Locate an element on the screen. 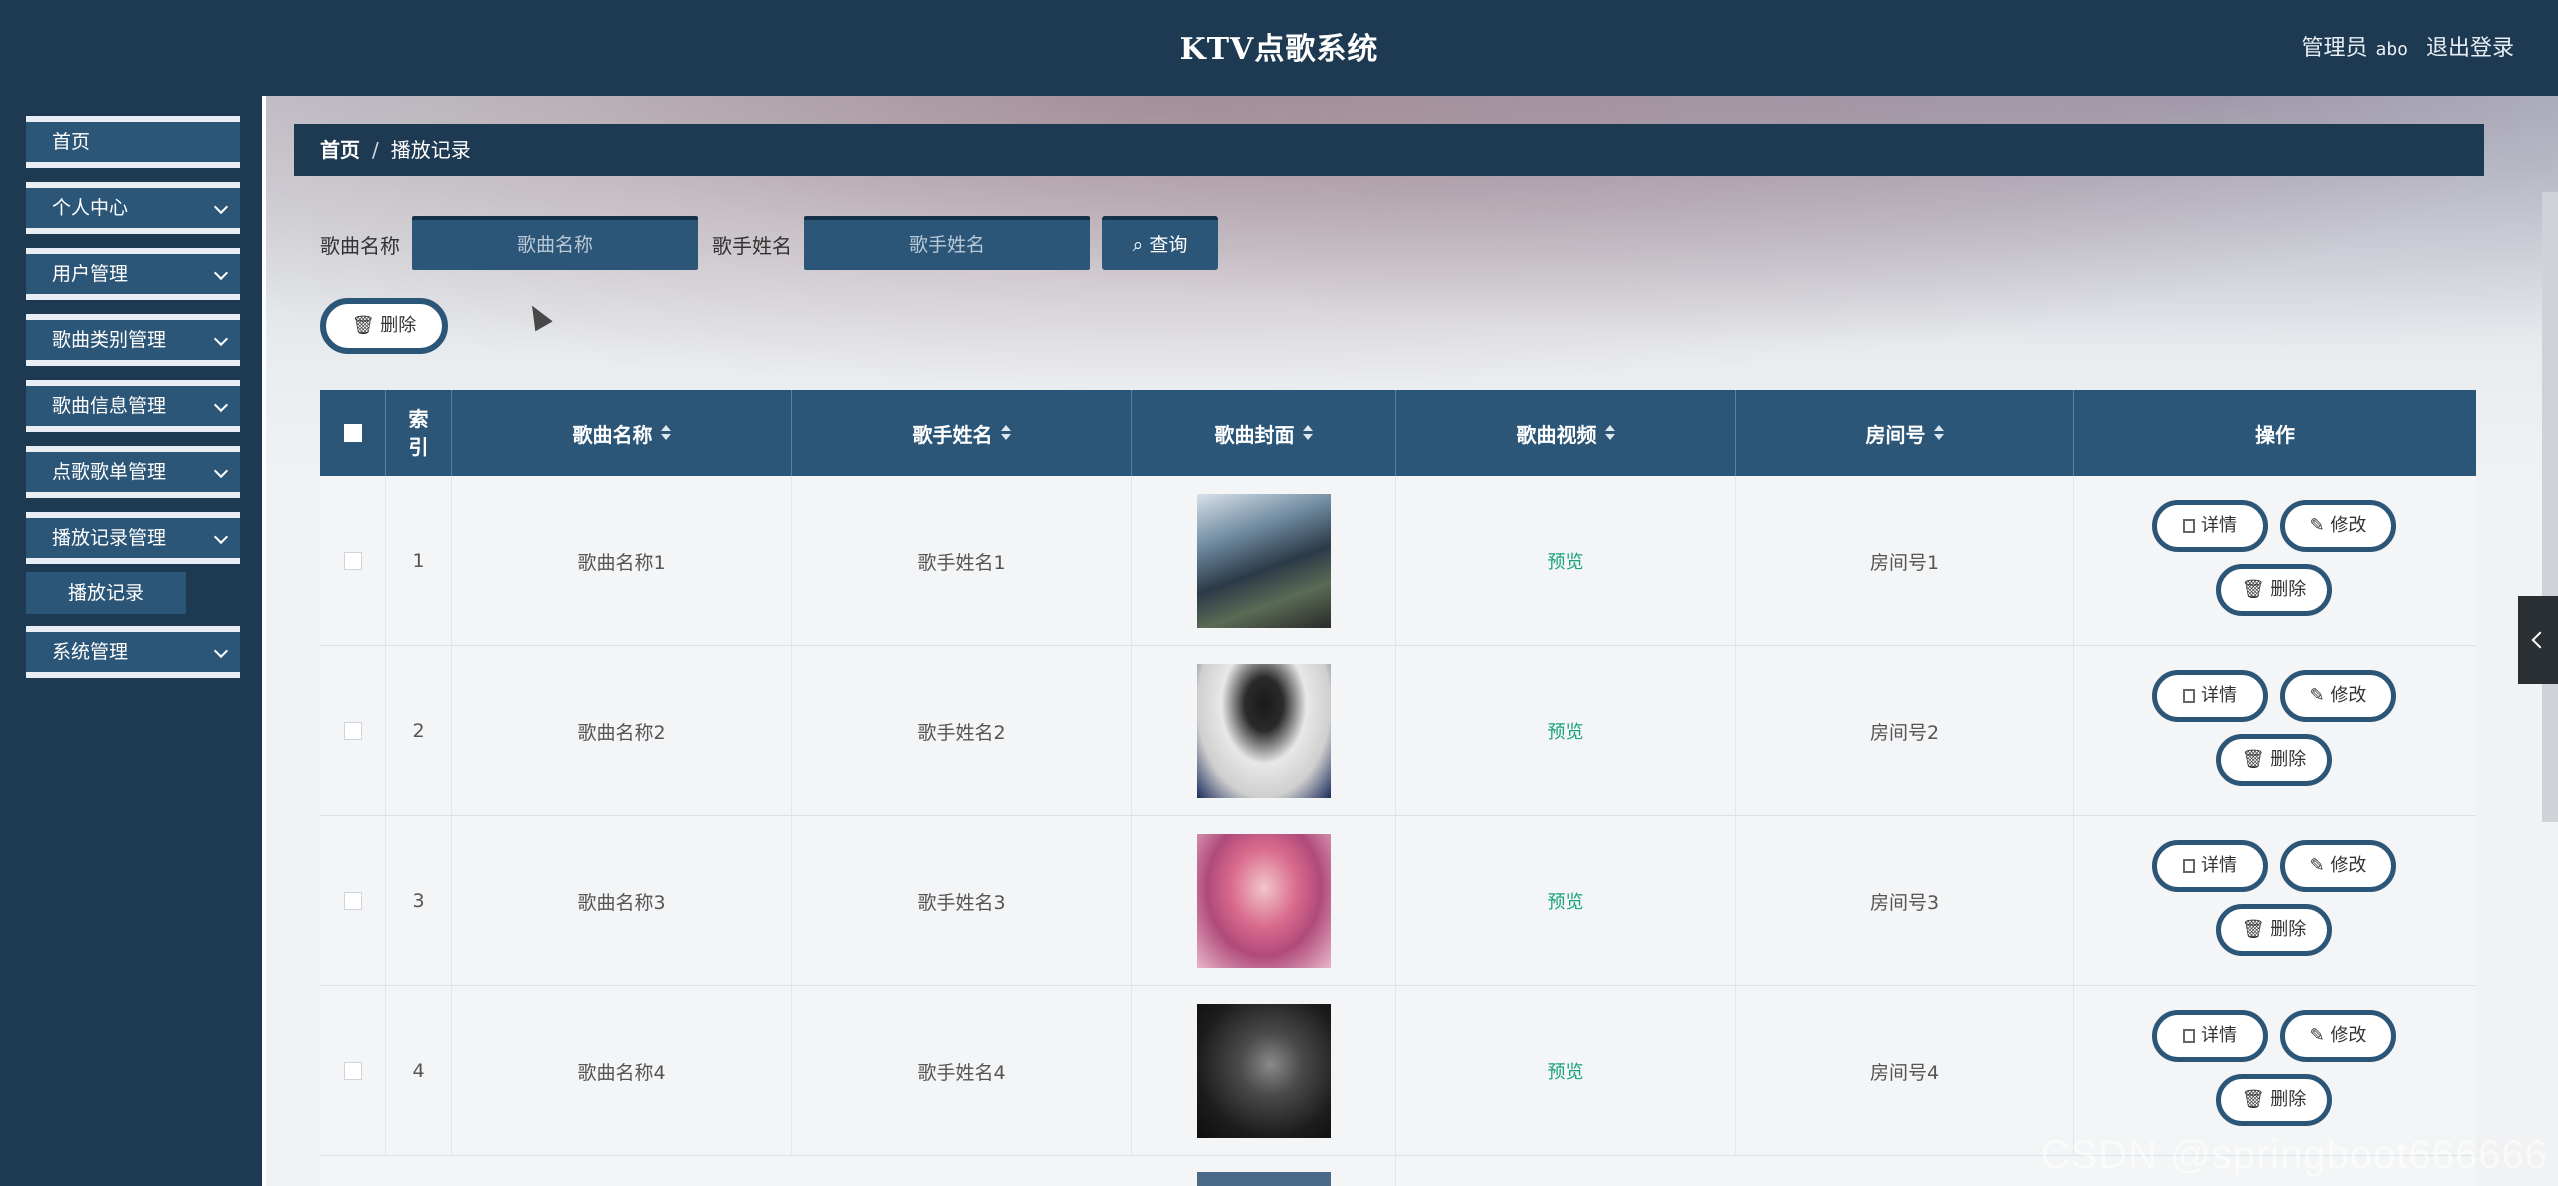 The width and height of the screenshot is (2558, 1186). breadcrumb-home: 首页 is located at coordinates (340, 150).